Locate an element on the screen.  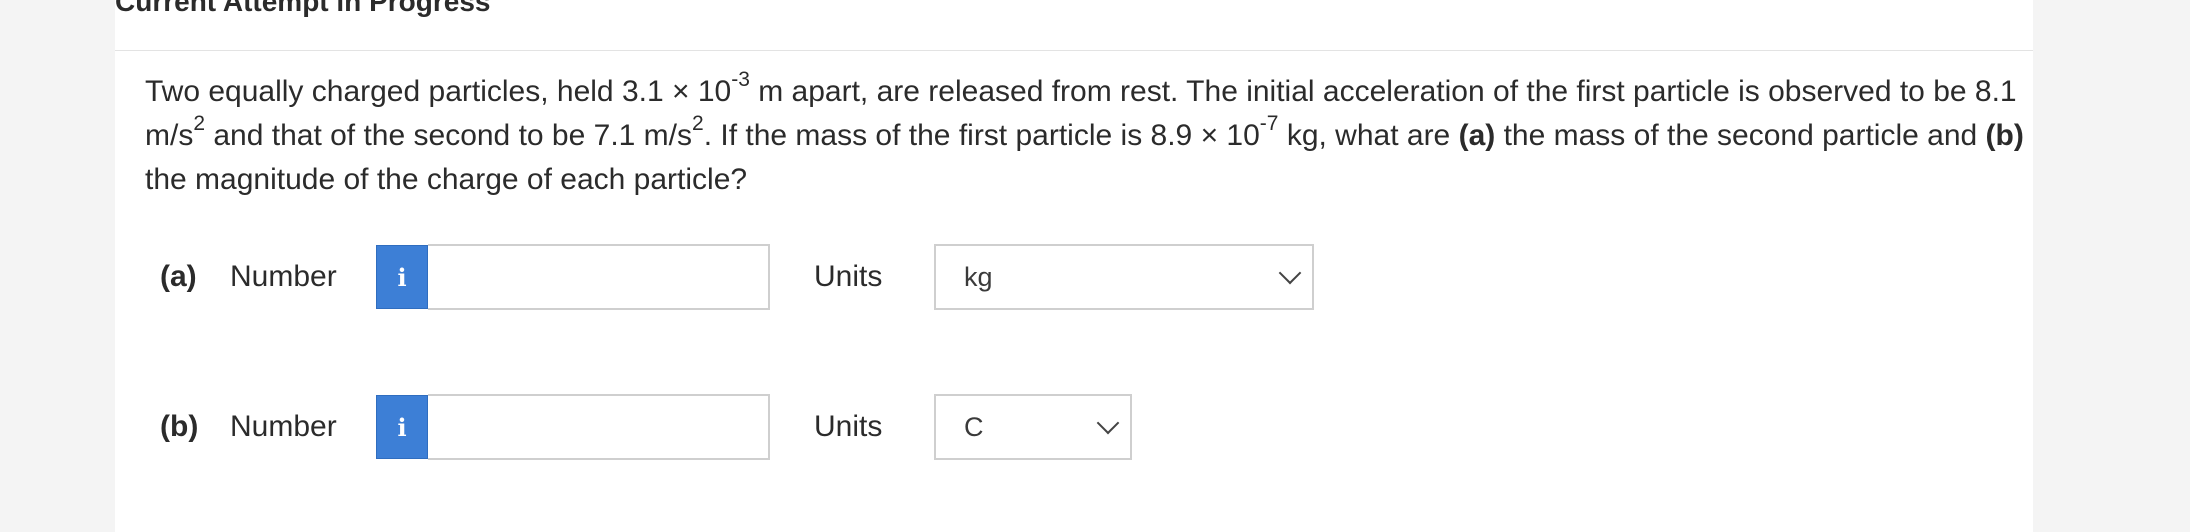
answer-row-b: (b) Number i Units C is located at coordinates (646, 427).